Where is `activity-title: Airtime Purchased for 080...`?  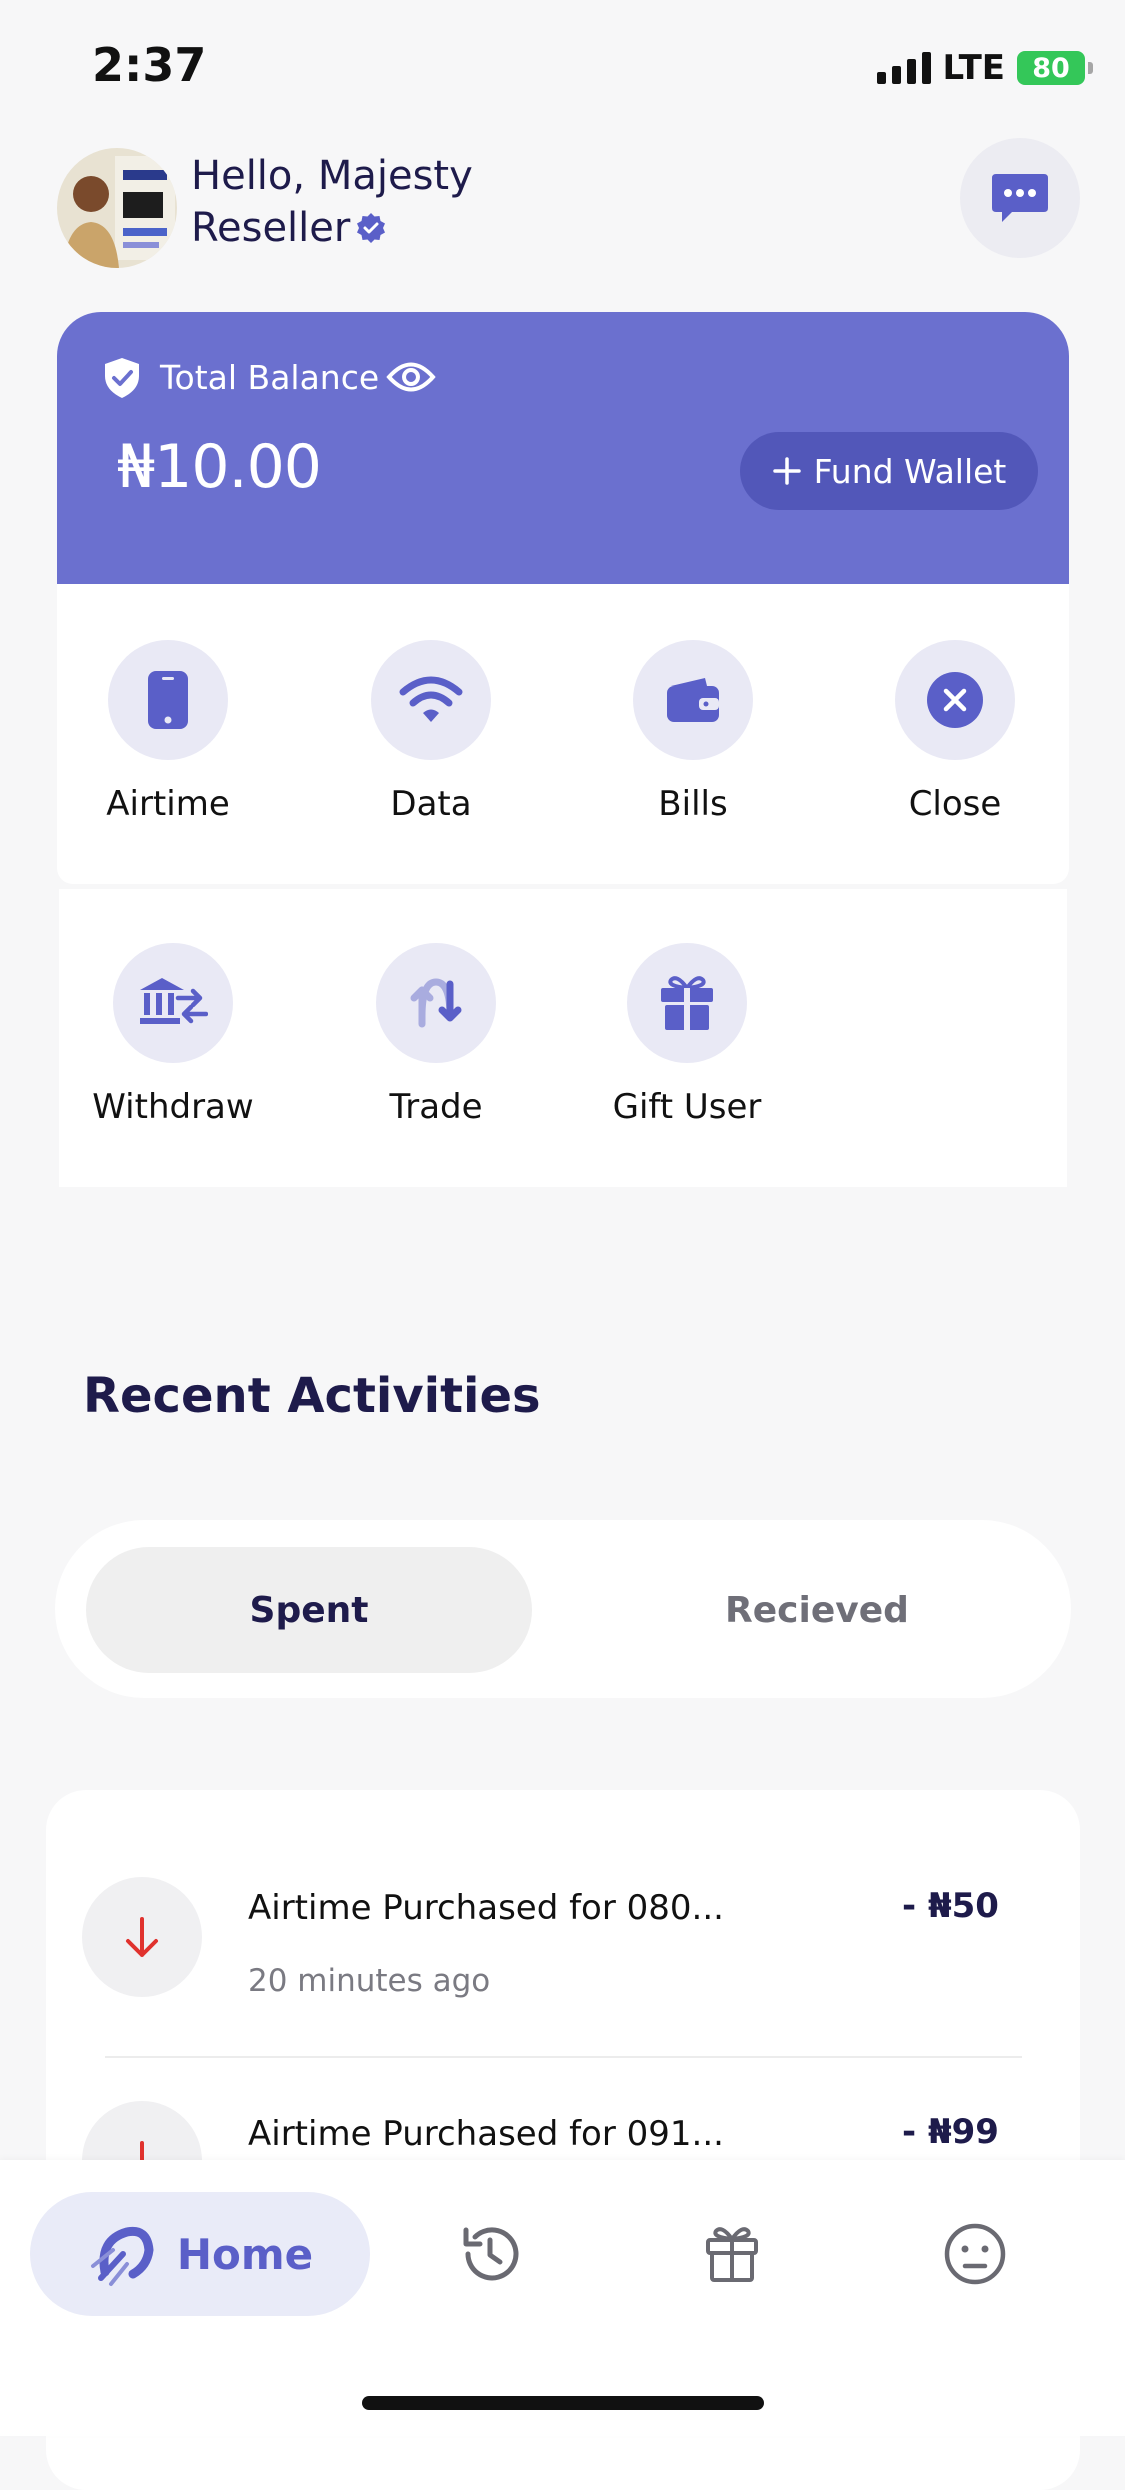
activity-title: Airtime Purchased for 080... is located at coordinates (486, 1908).